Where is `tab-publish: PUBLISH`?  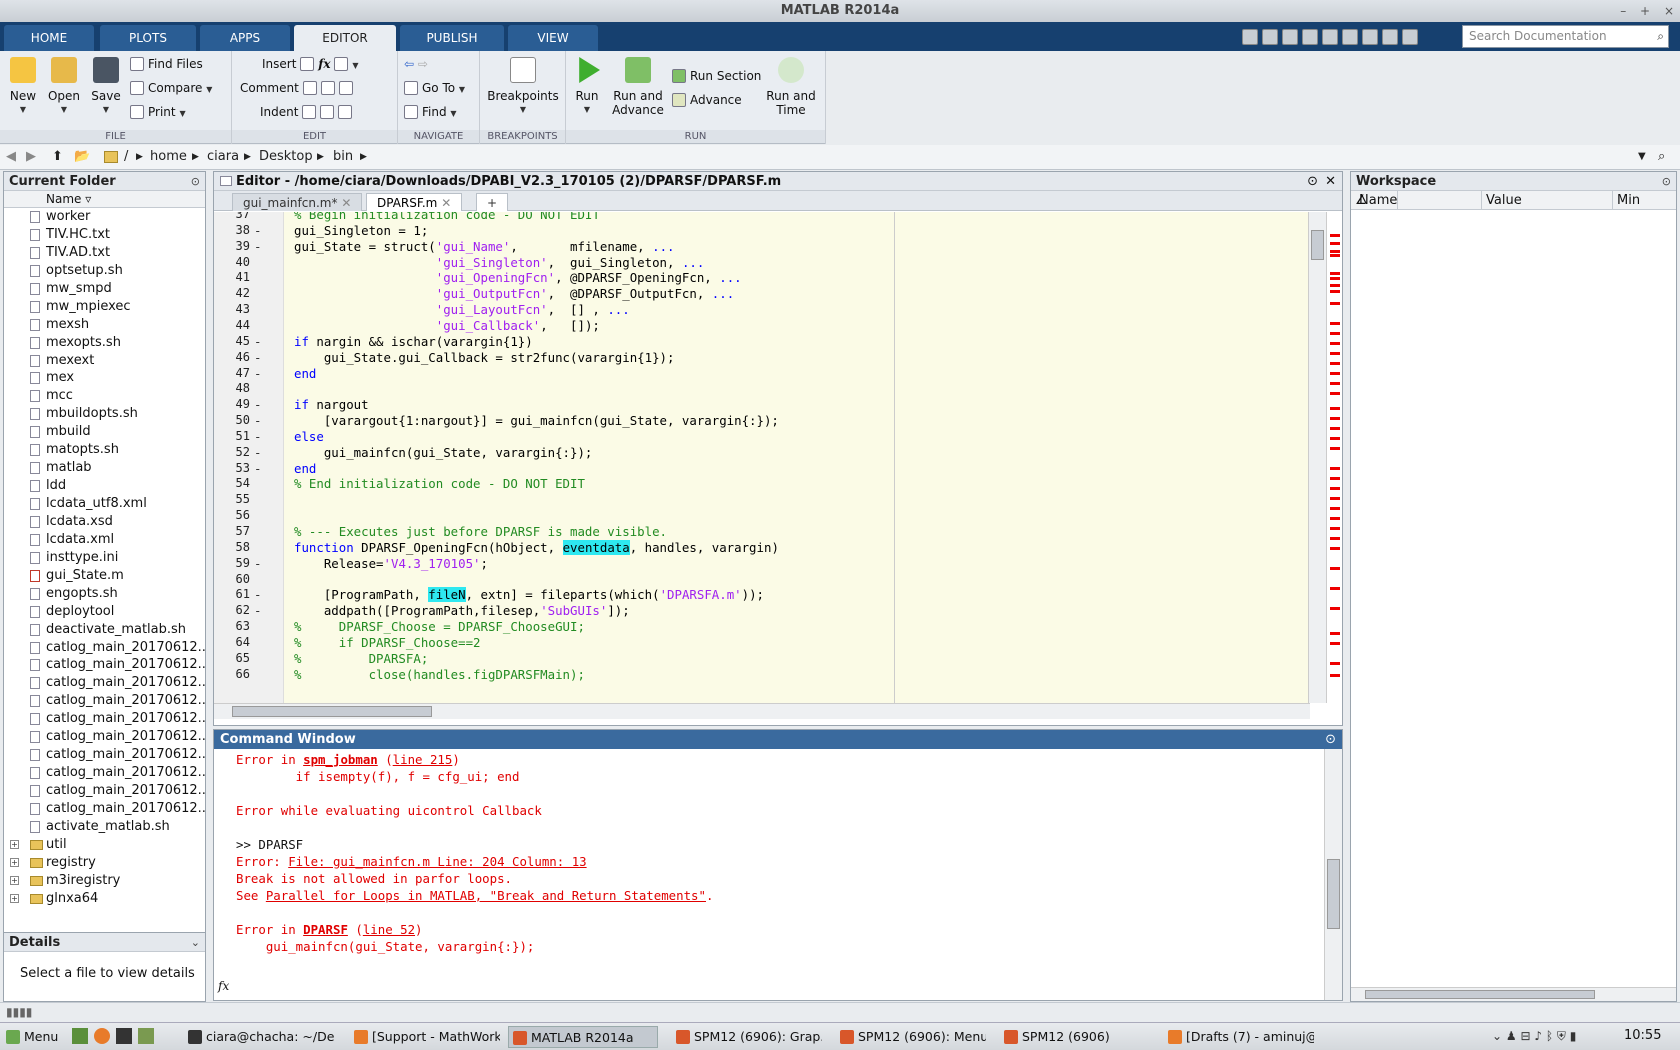
tab-publish: PUBLISH is located at coordinates (452, 38).